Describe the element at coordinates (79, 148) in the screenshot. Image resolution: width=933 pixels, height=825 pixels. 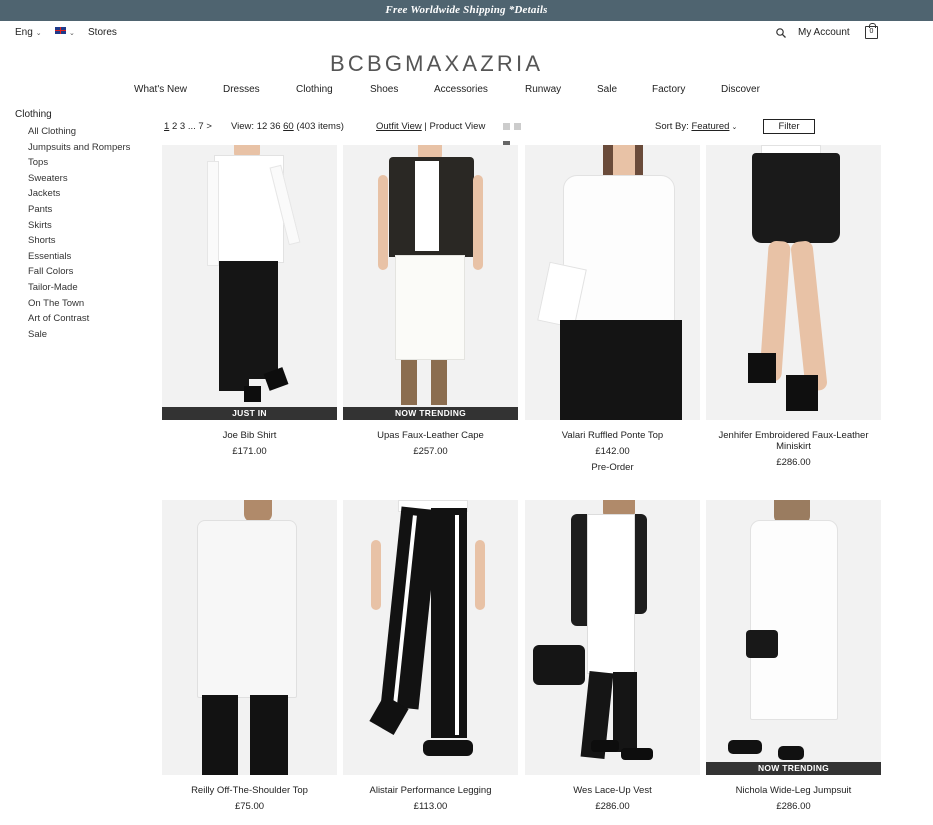
I see `sidebar-item-jumpsuits: Jumpsuits and Rompers` at that location.